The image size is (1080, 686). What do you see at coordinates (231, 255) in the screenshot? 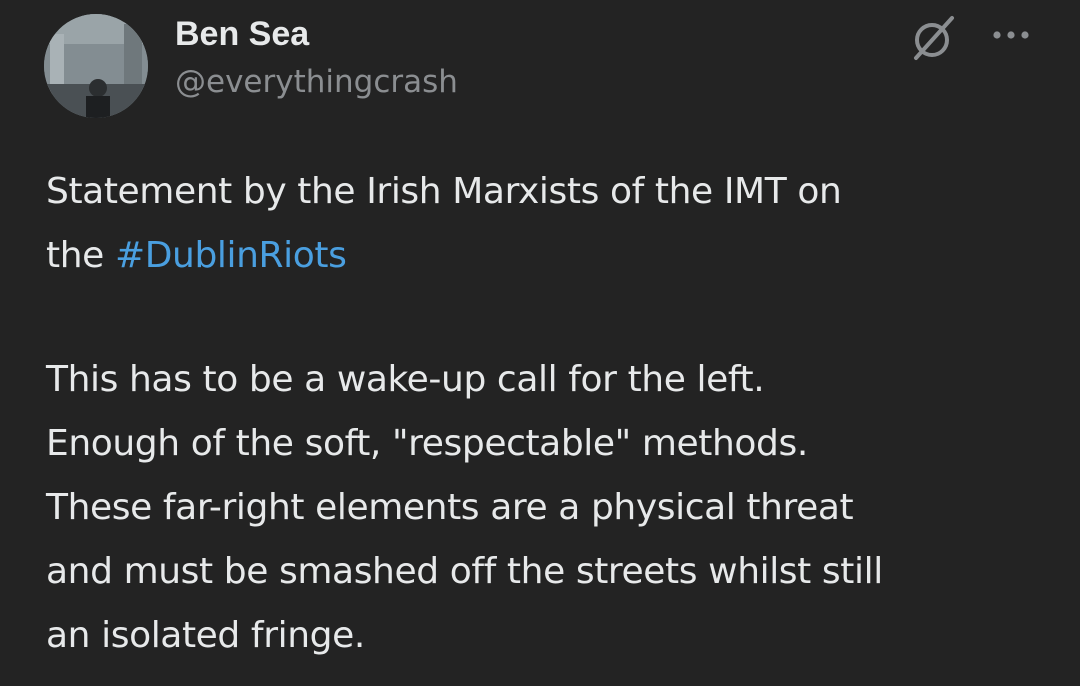
I see `hashtag-link: #DublinRiots` at bounding box center [231, 255].